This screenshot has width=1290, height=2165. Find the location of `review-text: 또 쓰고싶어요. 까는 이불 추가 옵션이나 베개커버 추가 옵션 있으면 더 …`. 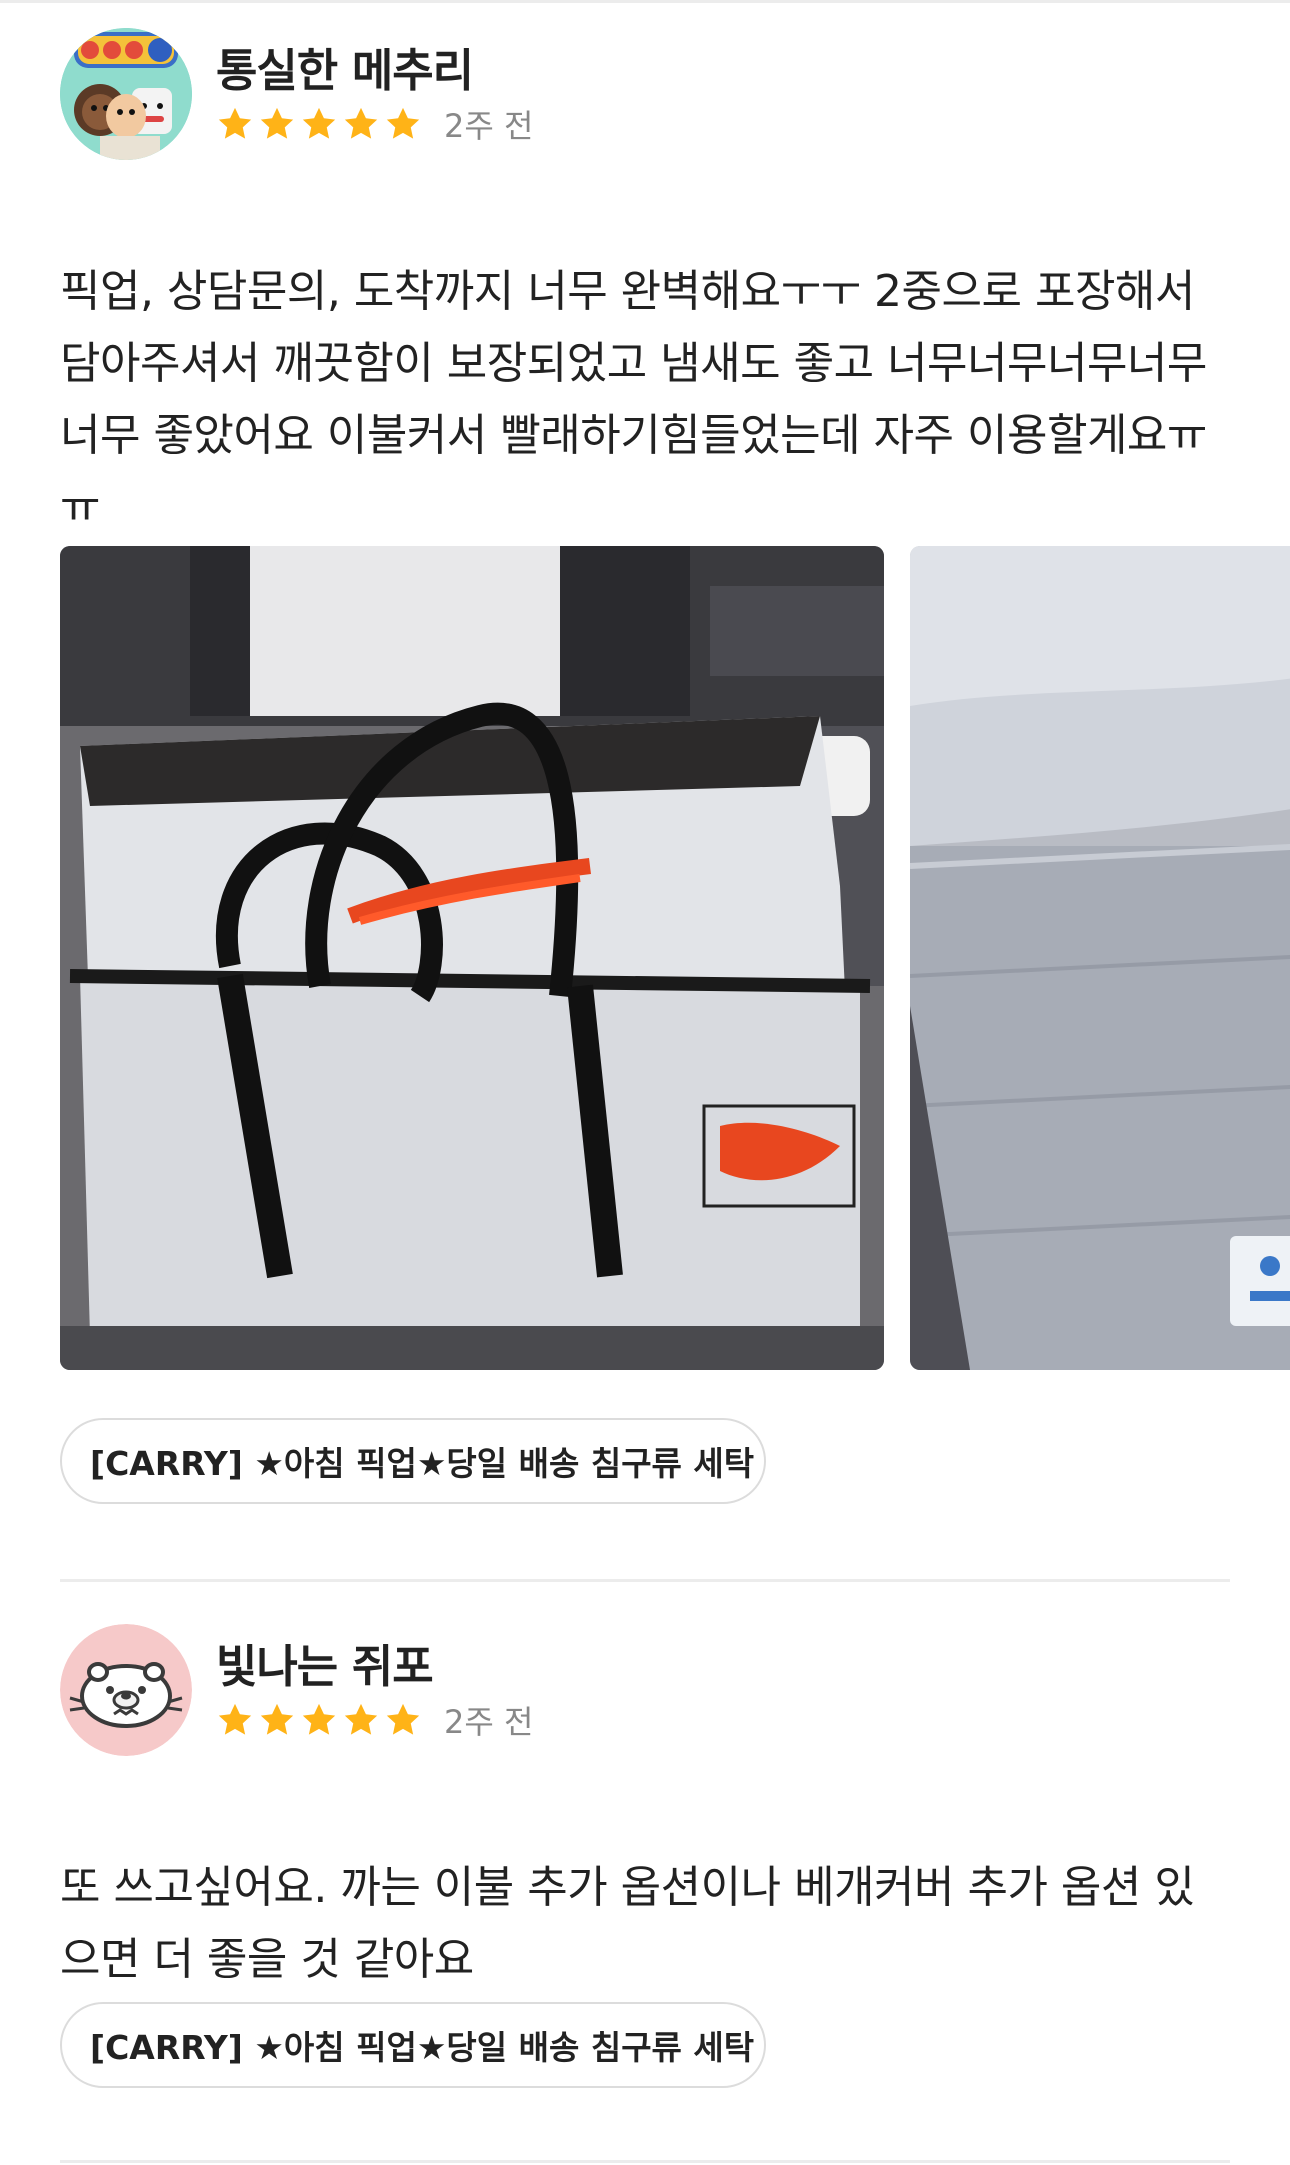

review-text: 또 쓰고싶어요. 까는 이불 추가 옵션이나 베개커버 추가 옵션 있으면 더 … is located at coordinates (627, 1923).